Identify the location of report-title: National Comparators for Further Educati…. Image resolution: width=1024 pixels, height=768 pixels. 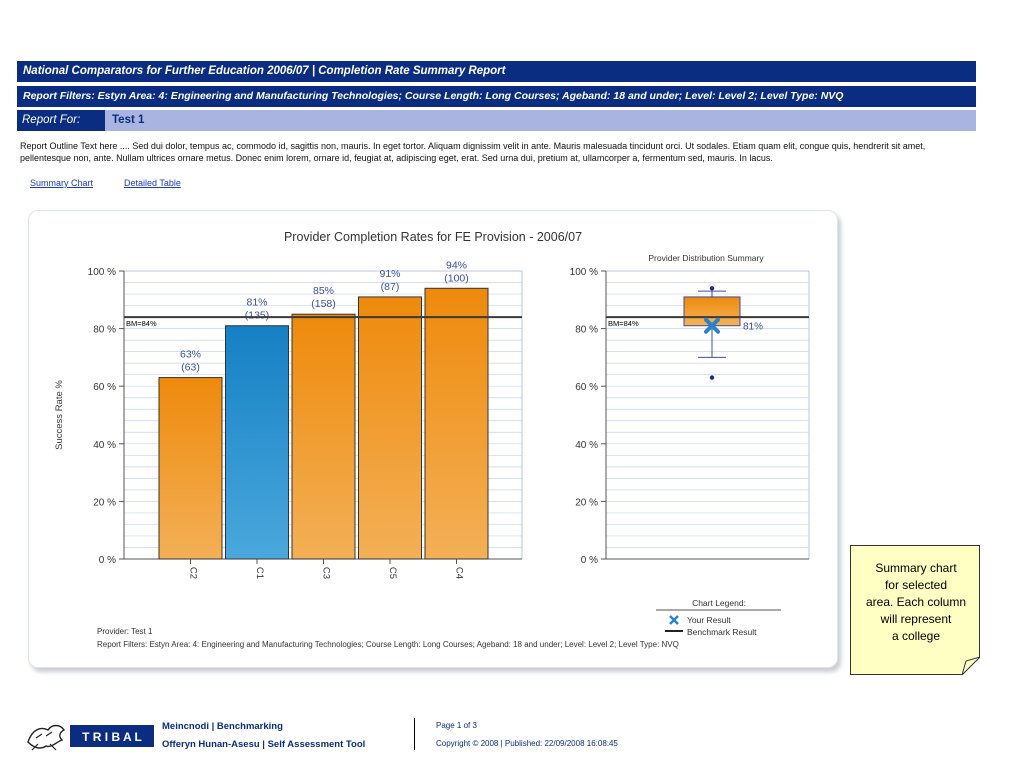
(264, 71).